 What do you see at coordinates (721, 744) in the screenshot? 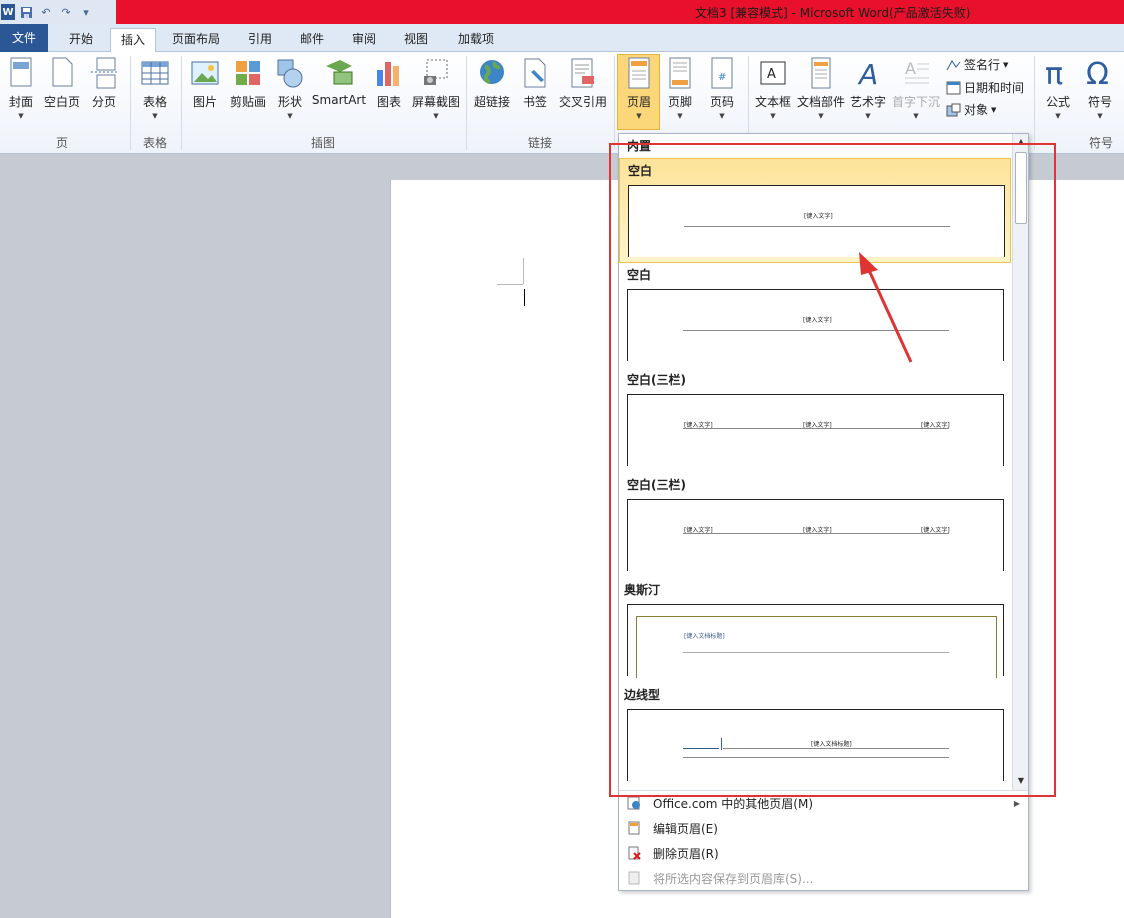
I see `sideline-divider` at bounding box center [721, 744].